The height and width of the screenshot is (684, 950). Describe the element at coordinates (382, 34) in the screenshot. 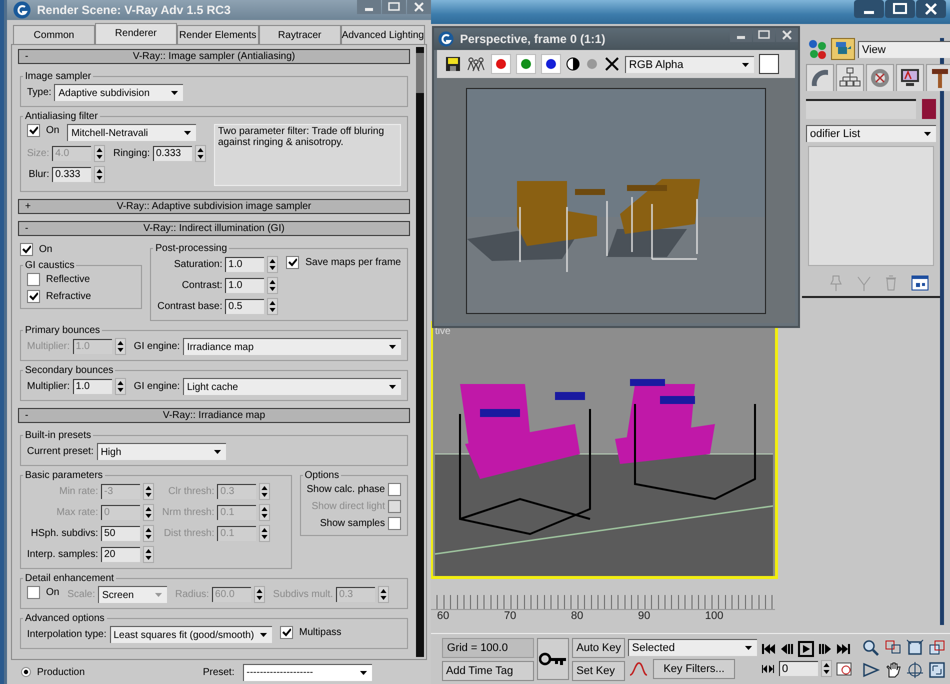

I see `tab: Advanced Lighting` at that location.